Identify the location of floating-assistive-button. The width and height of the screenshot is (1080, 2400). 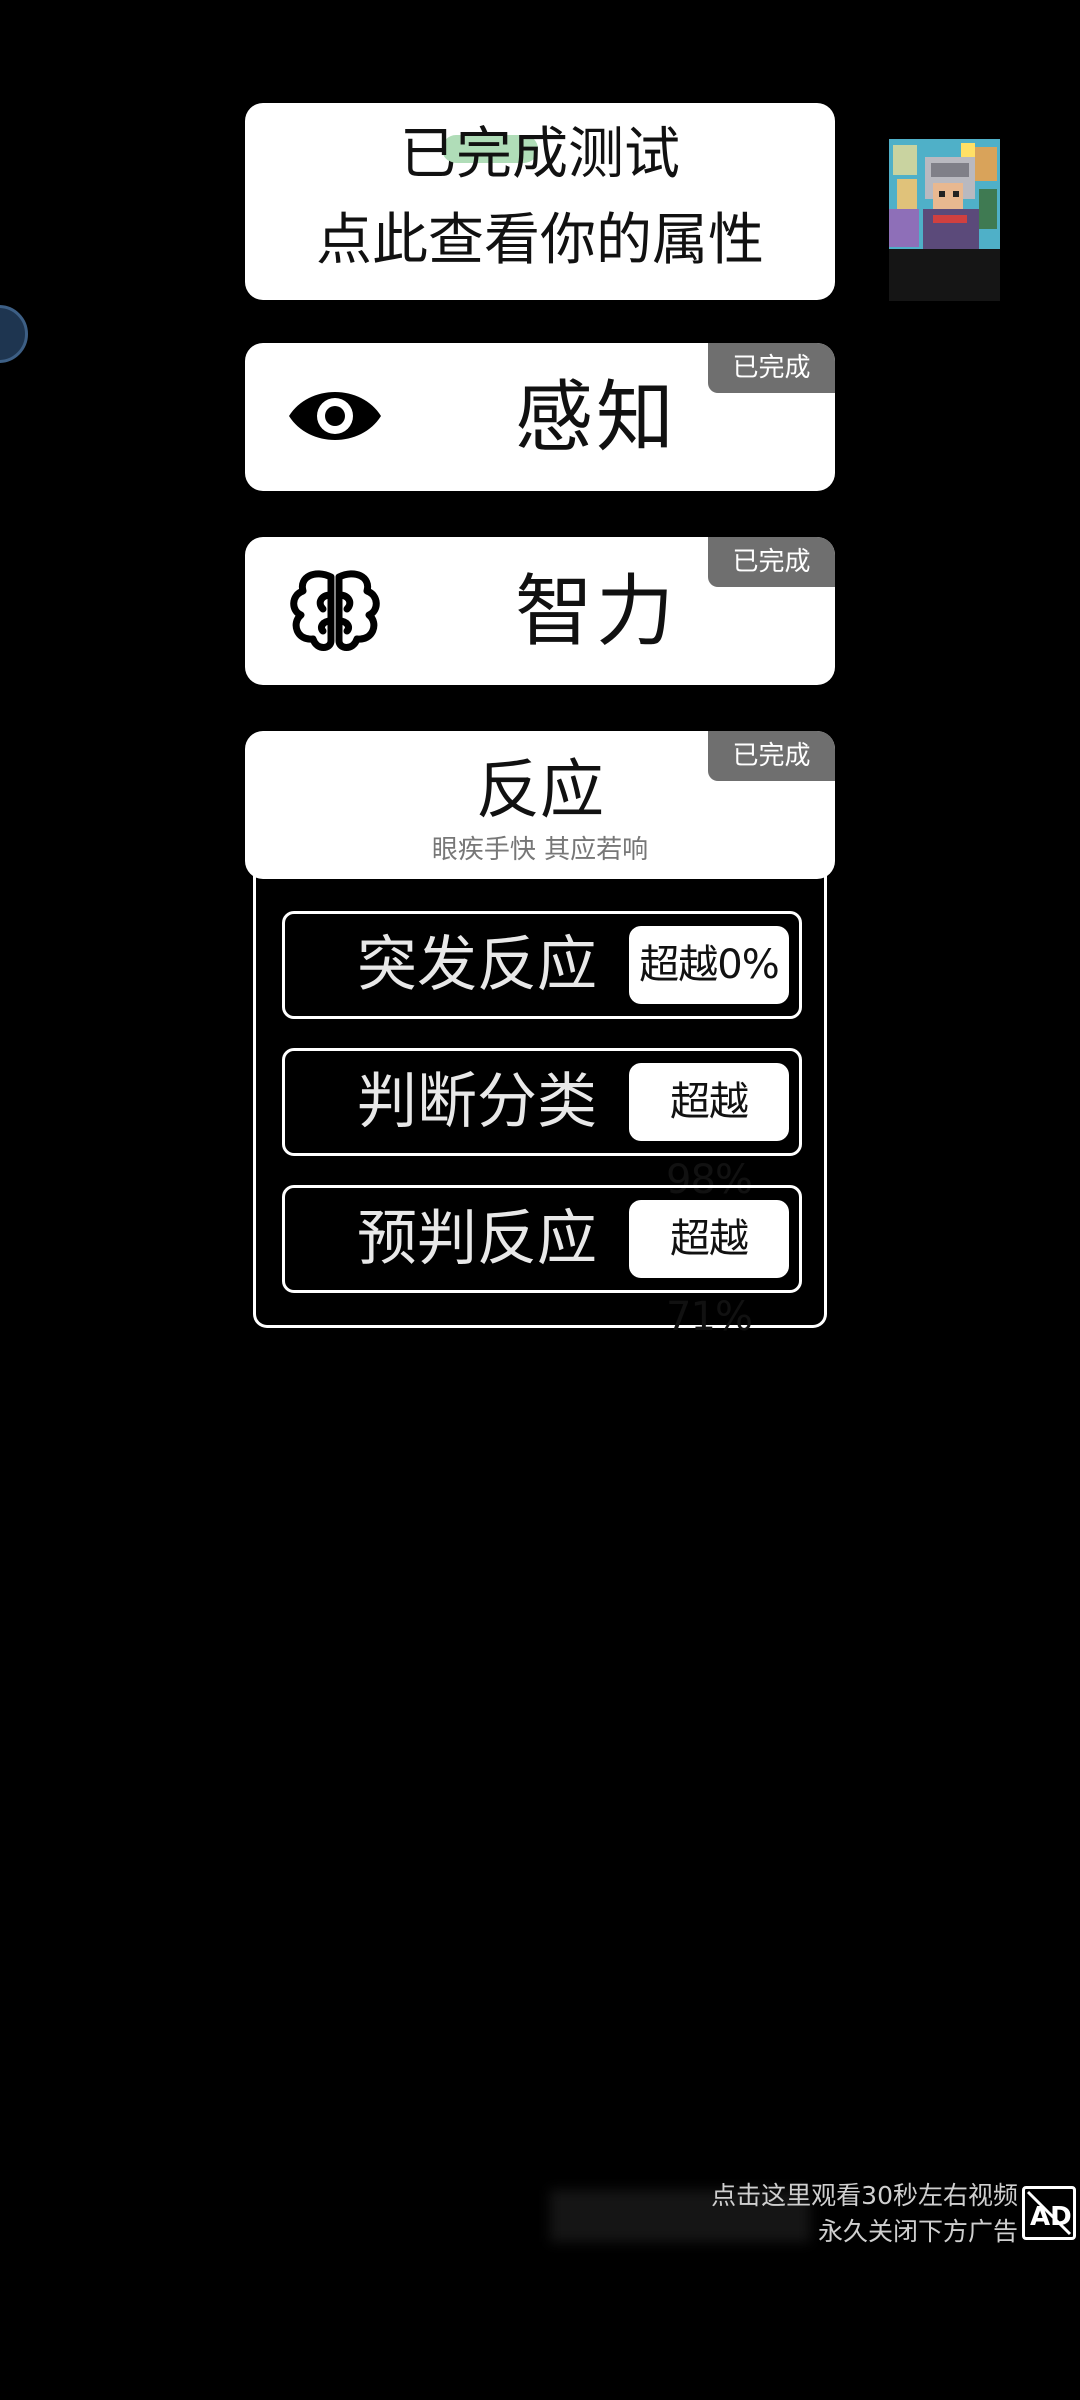
(14, 334).